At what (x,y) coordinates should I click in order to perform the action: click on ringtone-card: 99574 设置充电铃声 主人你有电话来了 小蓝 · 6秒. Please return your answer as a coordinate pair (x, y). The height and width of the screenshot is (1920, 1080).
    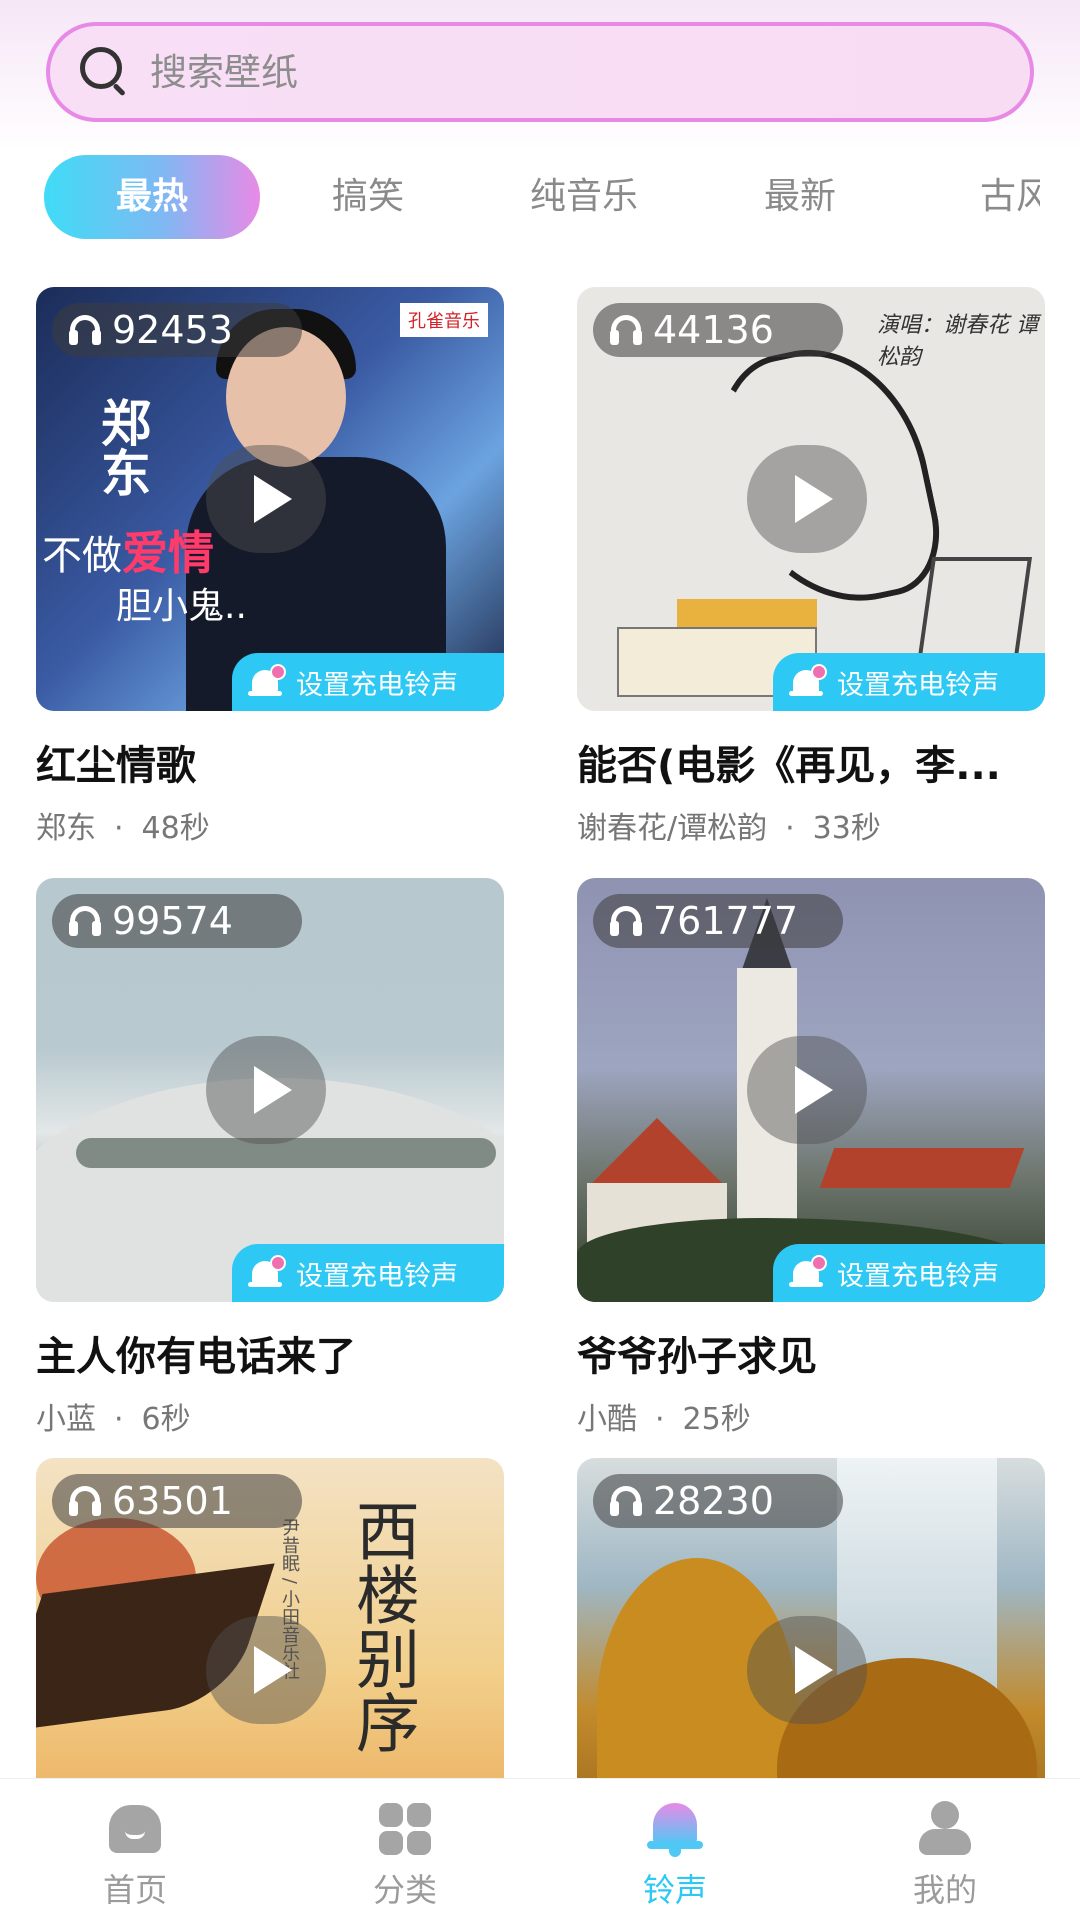
    Looking at the image, I should click on (270, 1158).